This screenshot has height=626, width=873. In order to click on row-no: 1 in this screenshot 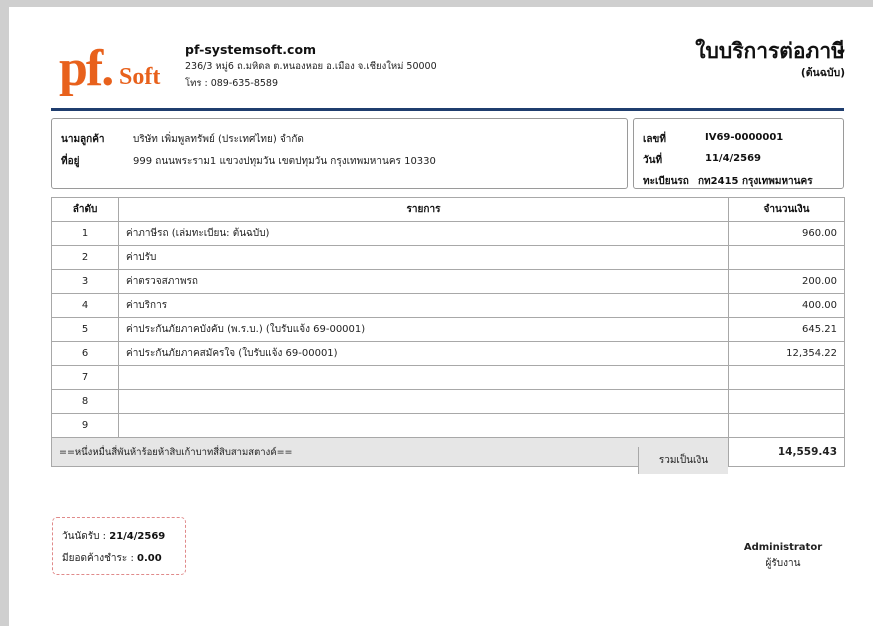, I will do `click(85, 233)`.